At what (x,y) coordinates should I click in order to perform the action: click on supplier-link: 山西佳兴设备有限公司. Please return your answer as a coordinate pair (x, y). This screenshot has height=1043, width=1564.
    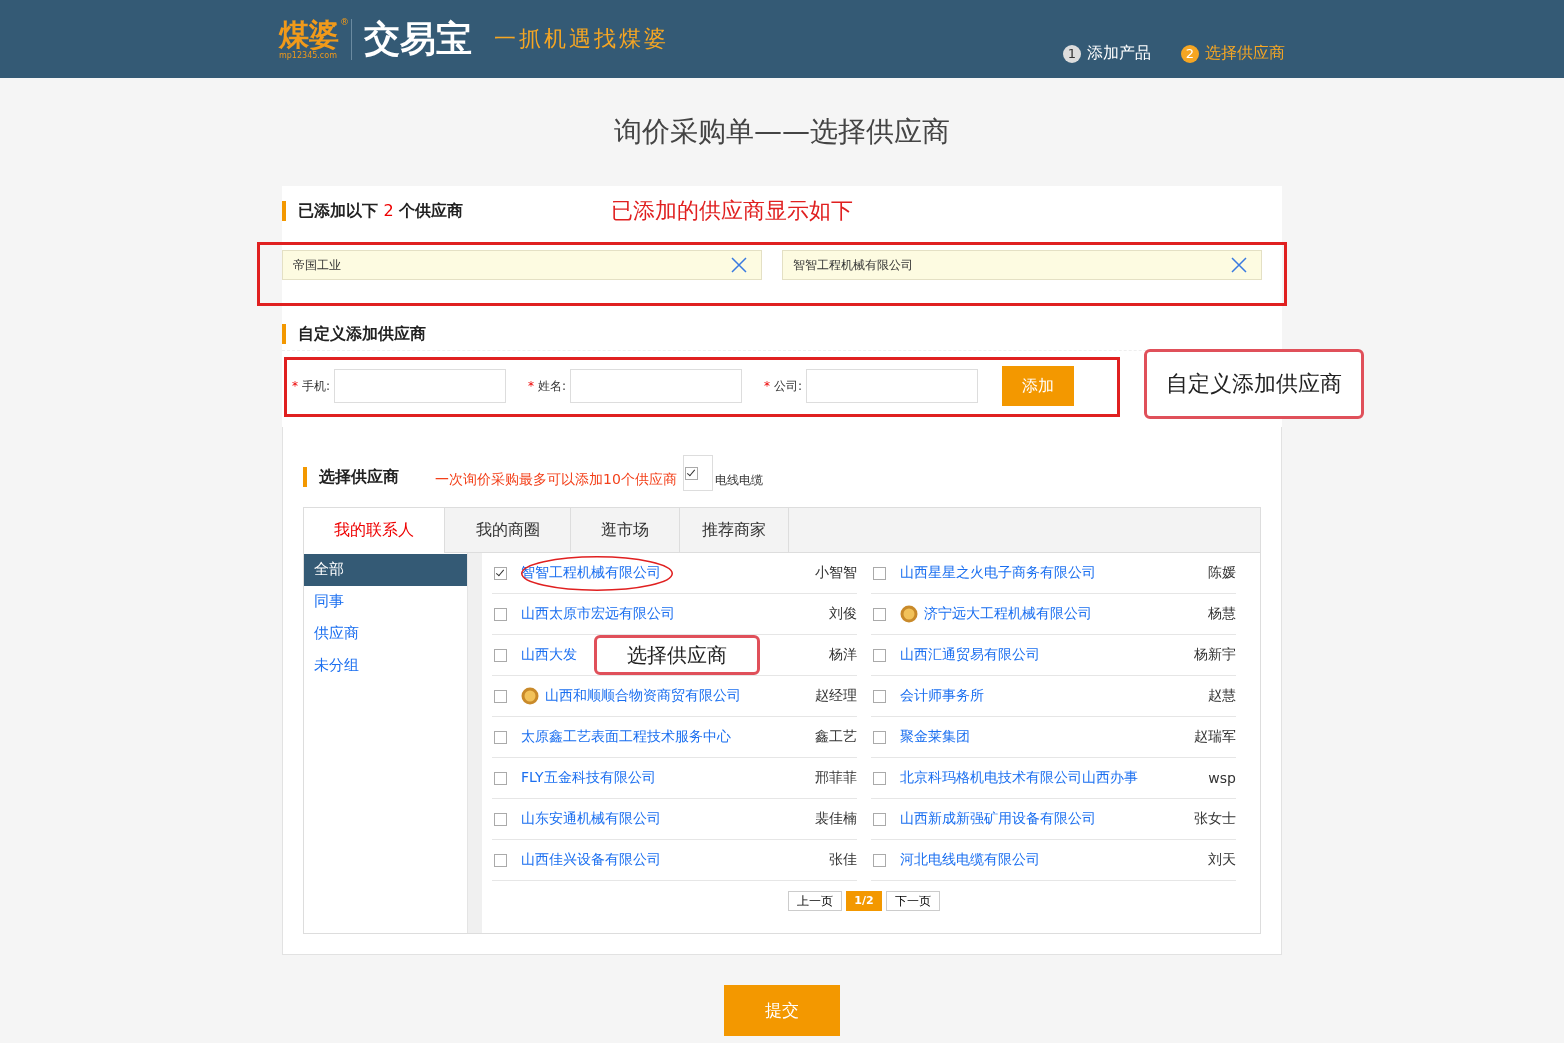
    Looking at the image, I should click on (591, 860).